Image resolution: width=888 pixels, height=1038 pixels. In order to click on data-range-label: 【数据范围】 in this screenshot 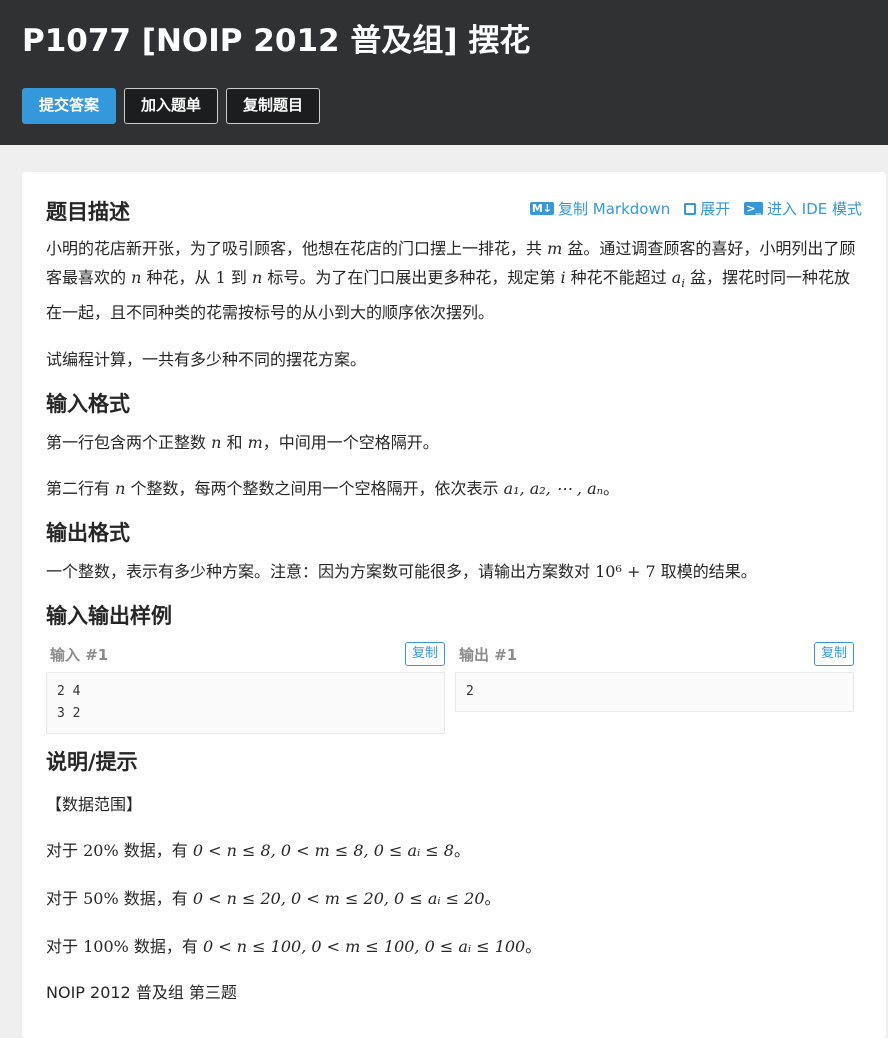, I will do `click(94, 805)`.